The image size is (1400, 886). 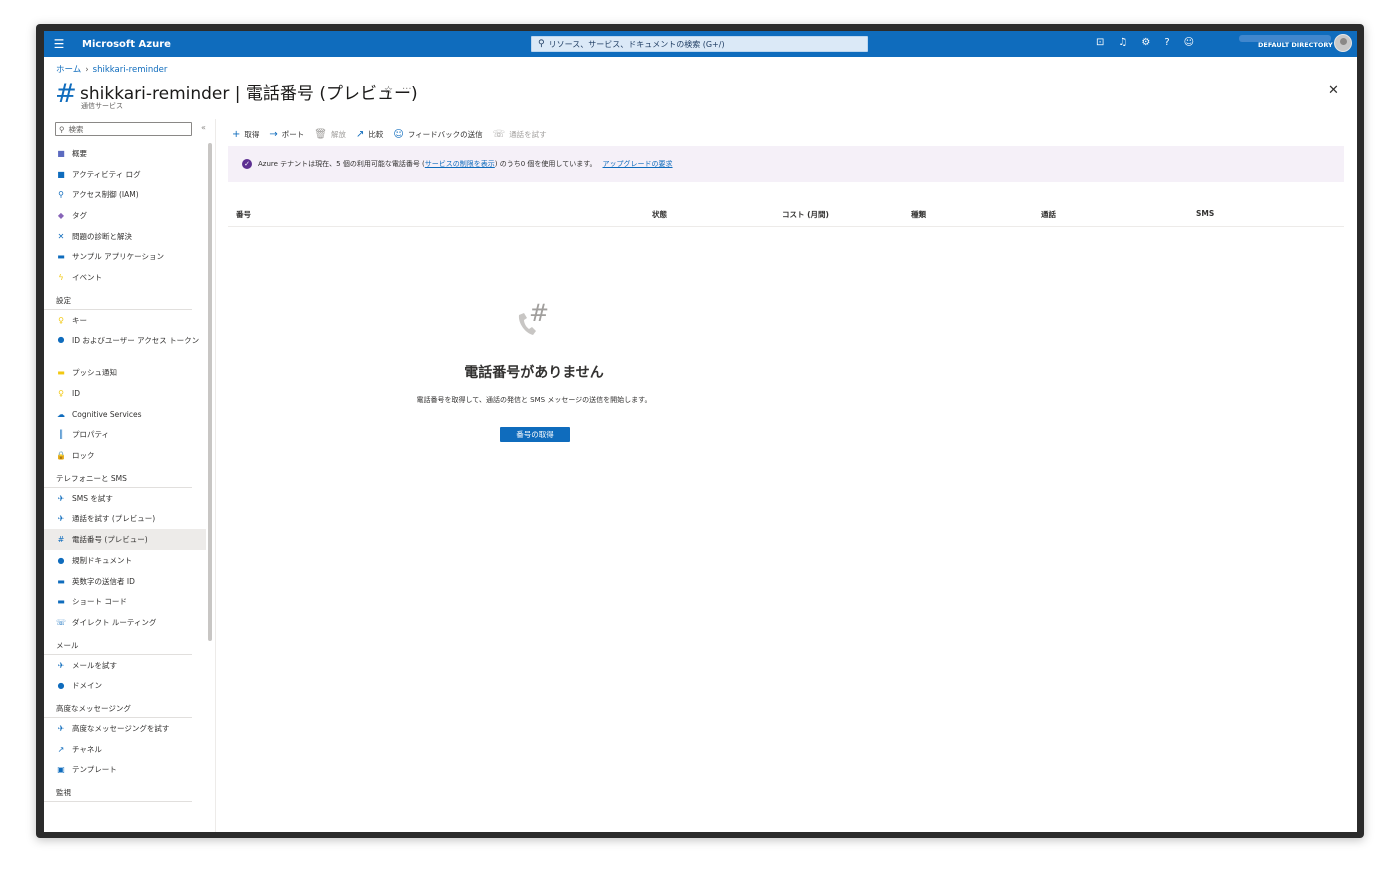 What do you see at coordinates (125, 498) in the screenshot?
I see `sidebar-item: ✈ SMS を試す` at bounding box center [125, 498].